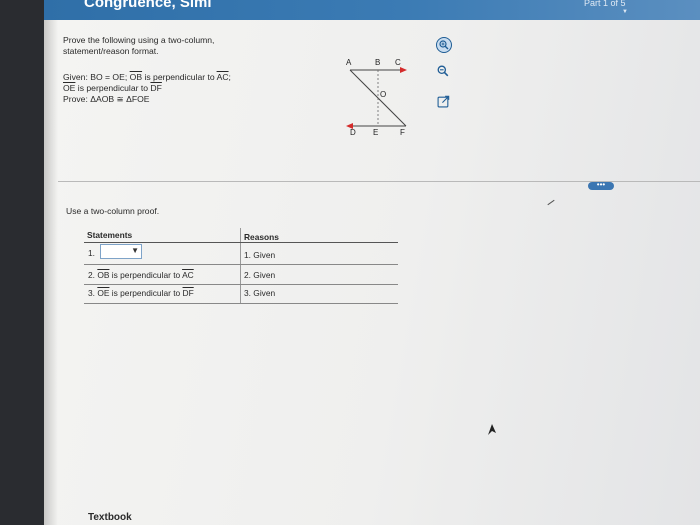 Image resolution: width=700 pixels, height=525 pixels. Describe the element at coordinates (375, 132) in the screenshot. I see `label-e: E` at that location.